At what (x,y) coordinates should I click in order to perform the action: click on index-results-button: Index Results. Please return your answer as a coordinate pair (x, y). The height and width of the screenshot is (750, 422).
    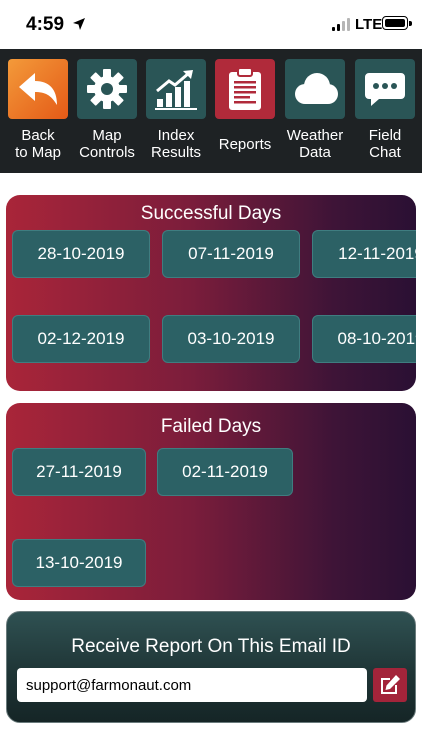
    Looking at the image, I should click on (176, 110).